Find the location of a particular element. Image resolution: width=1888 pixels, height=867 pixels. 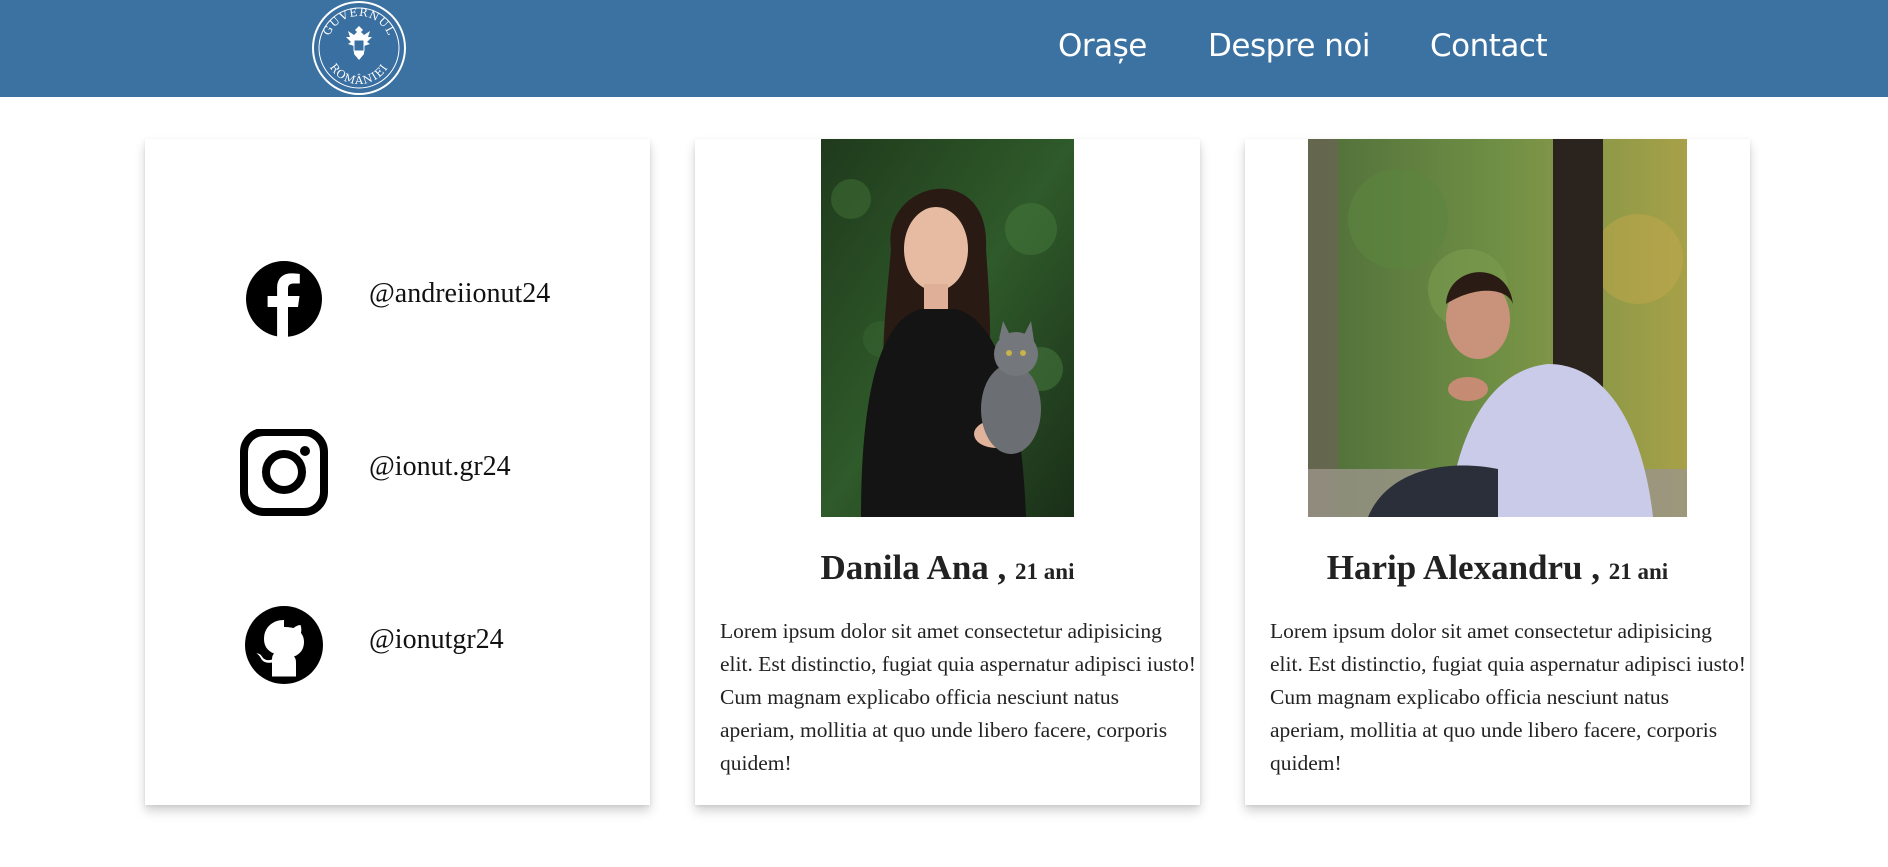

social-row-facebook: @andreiionut24 is located at coordinates (397, 301).